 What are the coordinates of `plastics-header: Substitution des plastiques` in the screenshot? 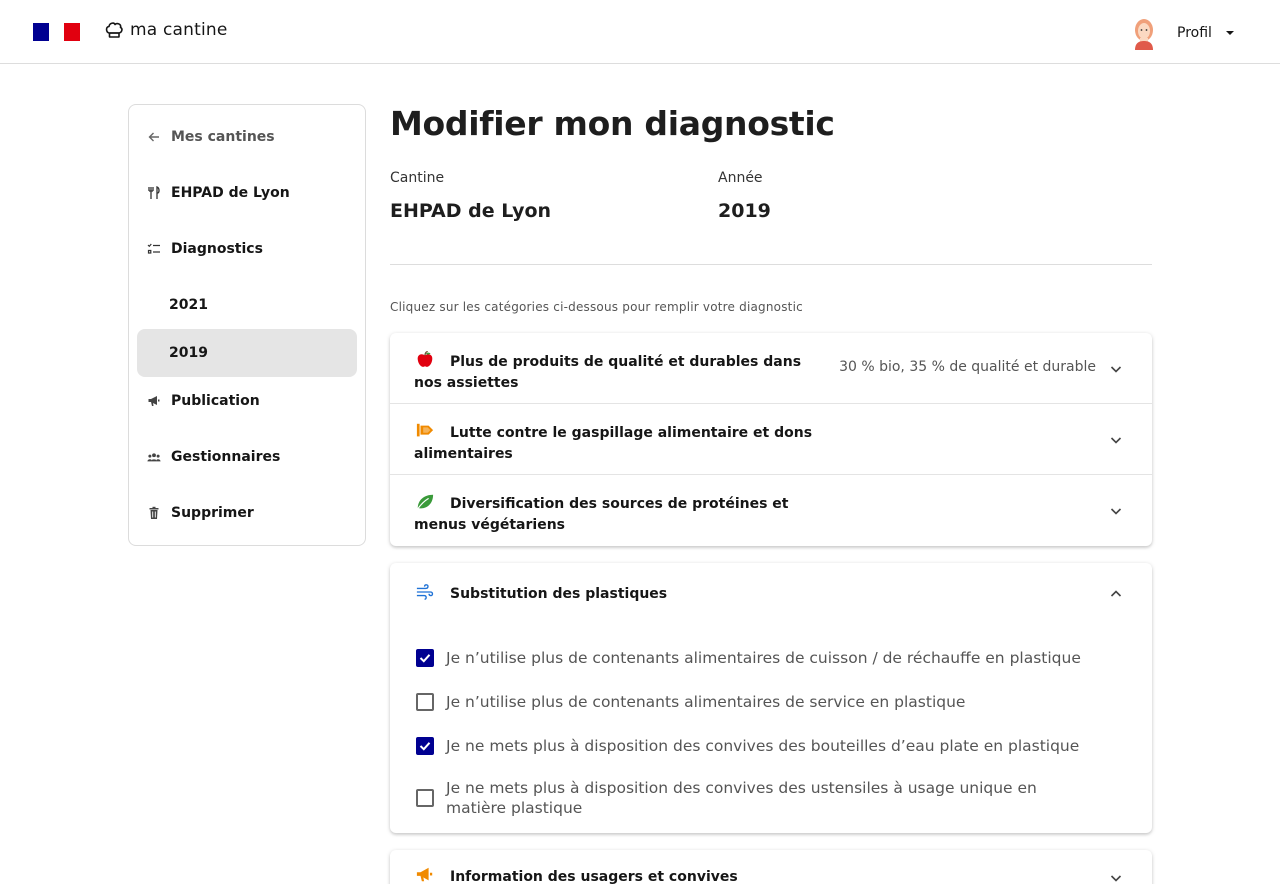 It's located at (771, 593).